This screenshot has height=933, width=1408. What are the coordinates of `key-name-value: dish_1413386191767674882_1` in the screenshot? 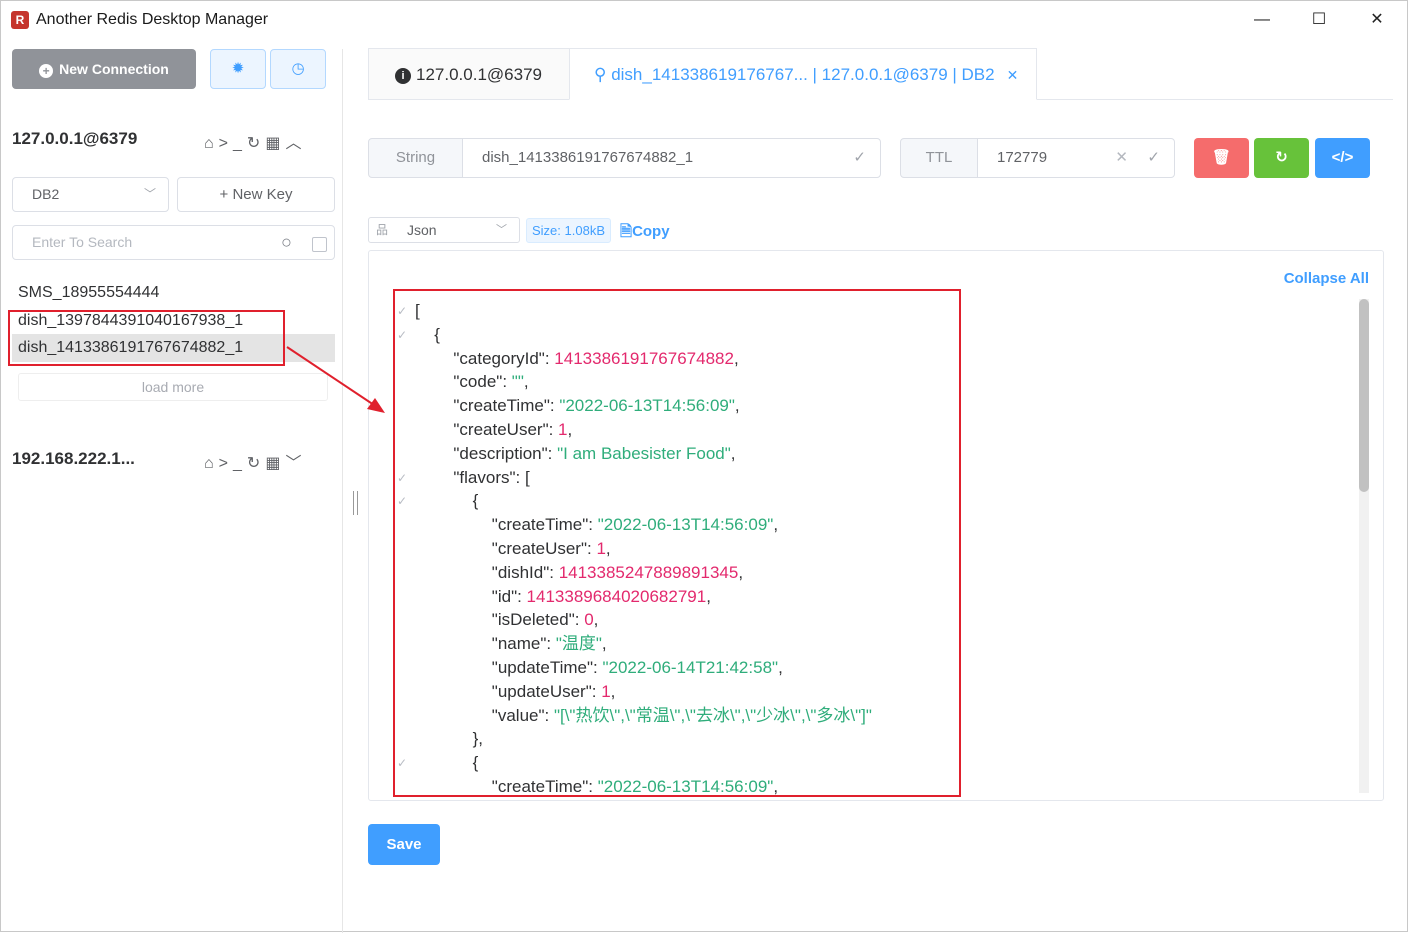 It's located at (588, 157).